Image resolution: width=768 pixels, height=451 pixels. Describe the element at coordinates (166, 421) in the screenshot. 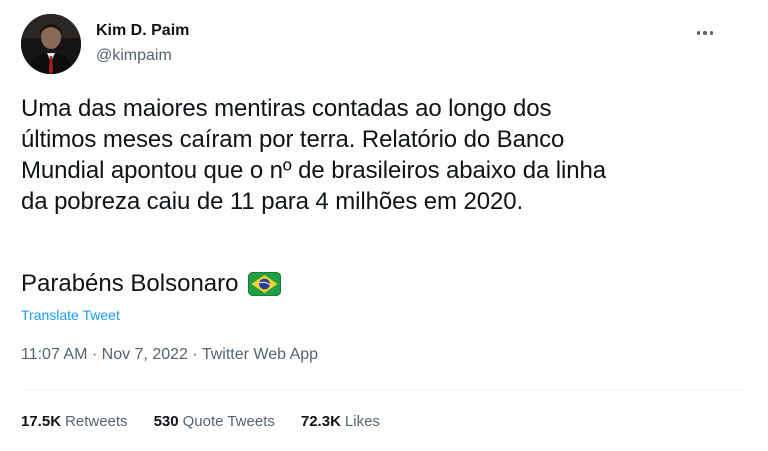

I see `quote-tweets-count: 530` at that location.